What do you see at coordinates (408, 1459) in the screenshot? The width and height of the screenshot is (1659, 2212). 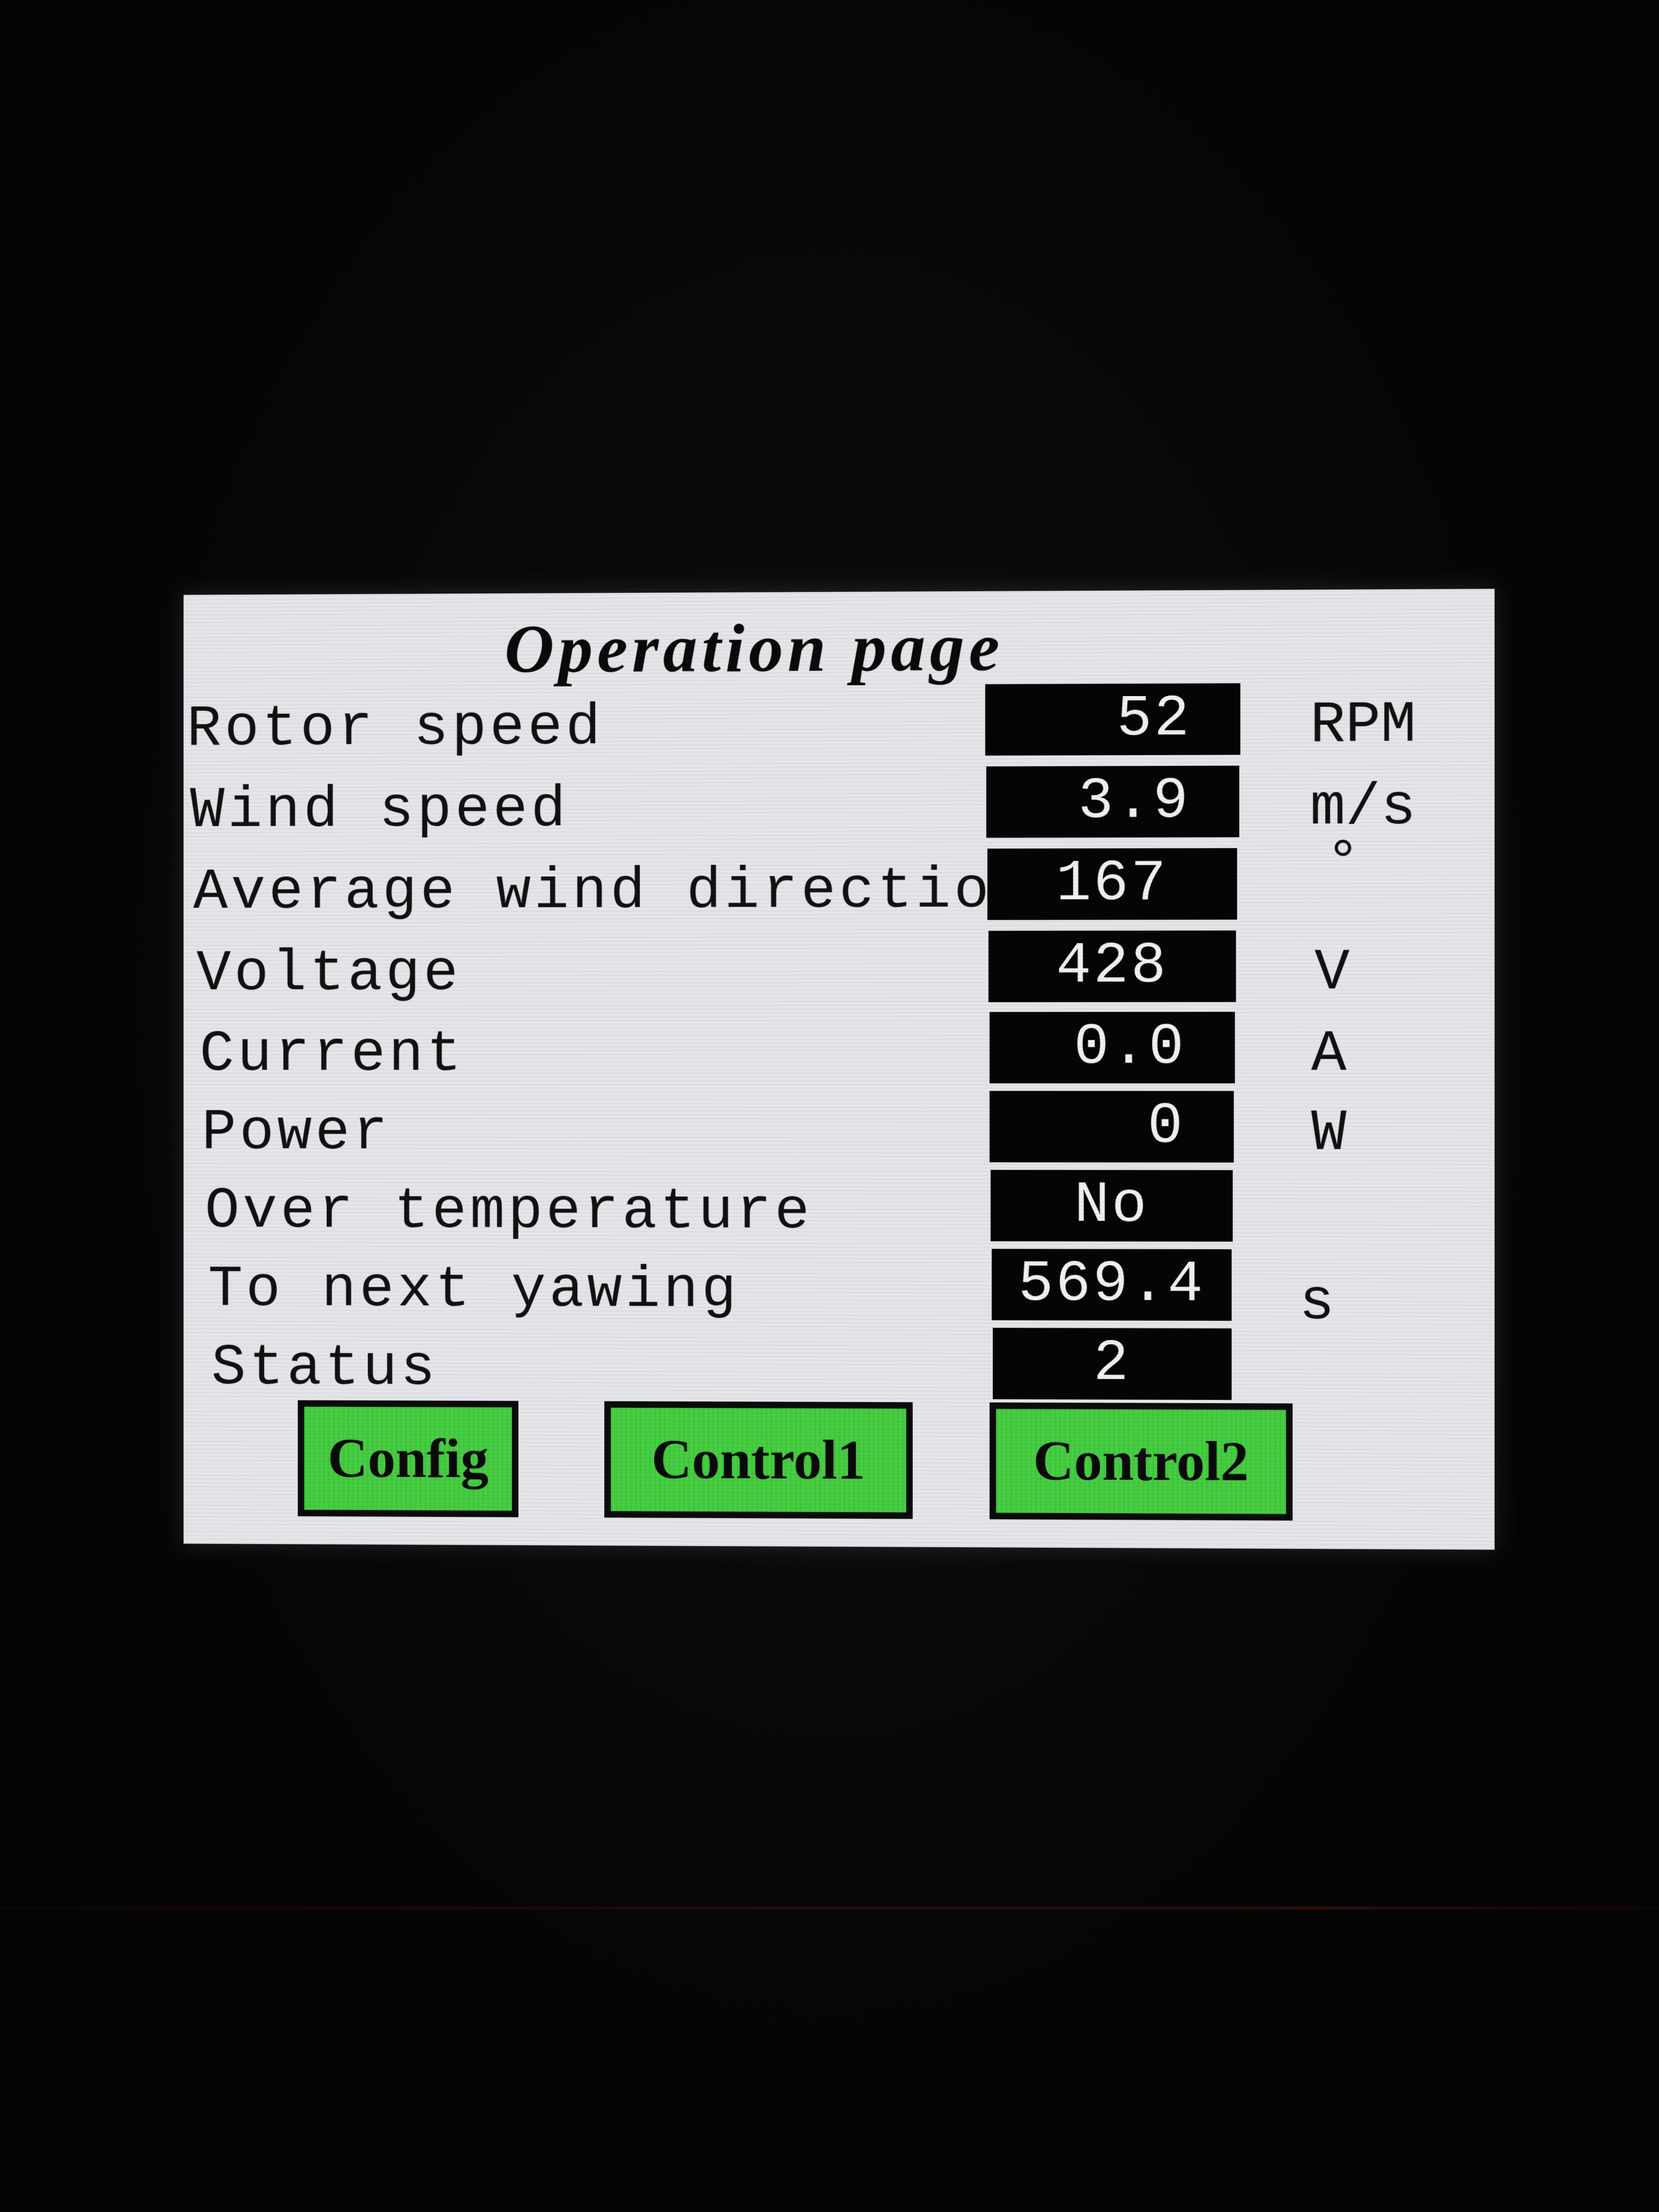 I see `config-button: Config` at bounding box center [408, 1459].